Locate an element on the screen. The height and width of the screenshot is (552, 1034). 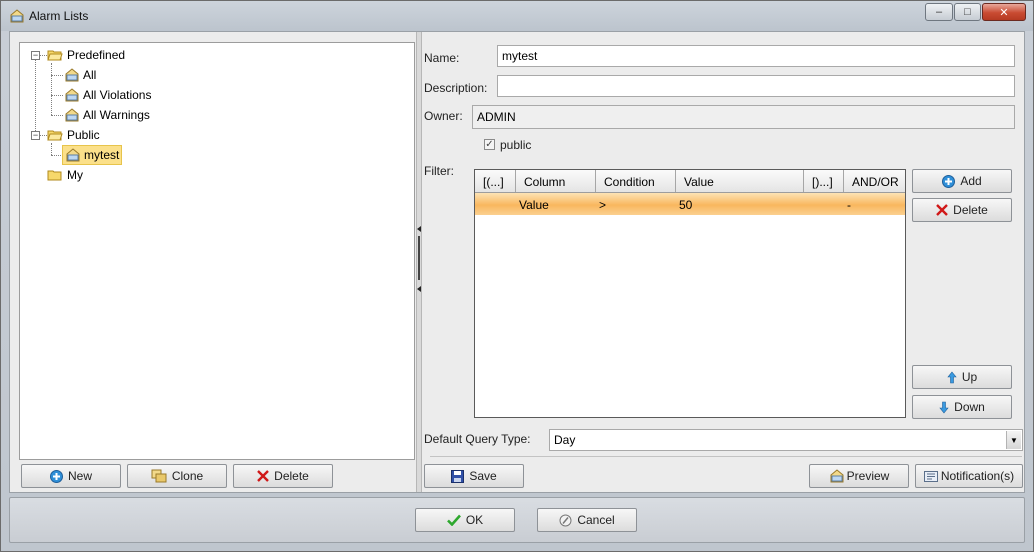
minimize-icon: – is located at coordinates (939, 12).